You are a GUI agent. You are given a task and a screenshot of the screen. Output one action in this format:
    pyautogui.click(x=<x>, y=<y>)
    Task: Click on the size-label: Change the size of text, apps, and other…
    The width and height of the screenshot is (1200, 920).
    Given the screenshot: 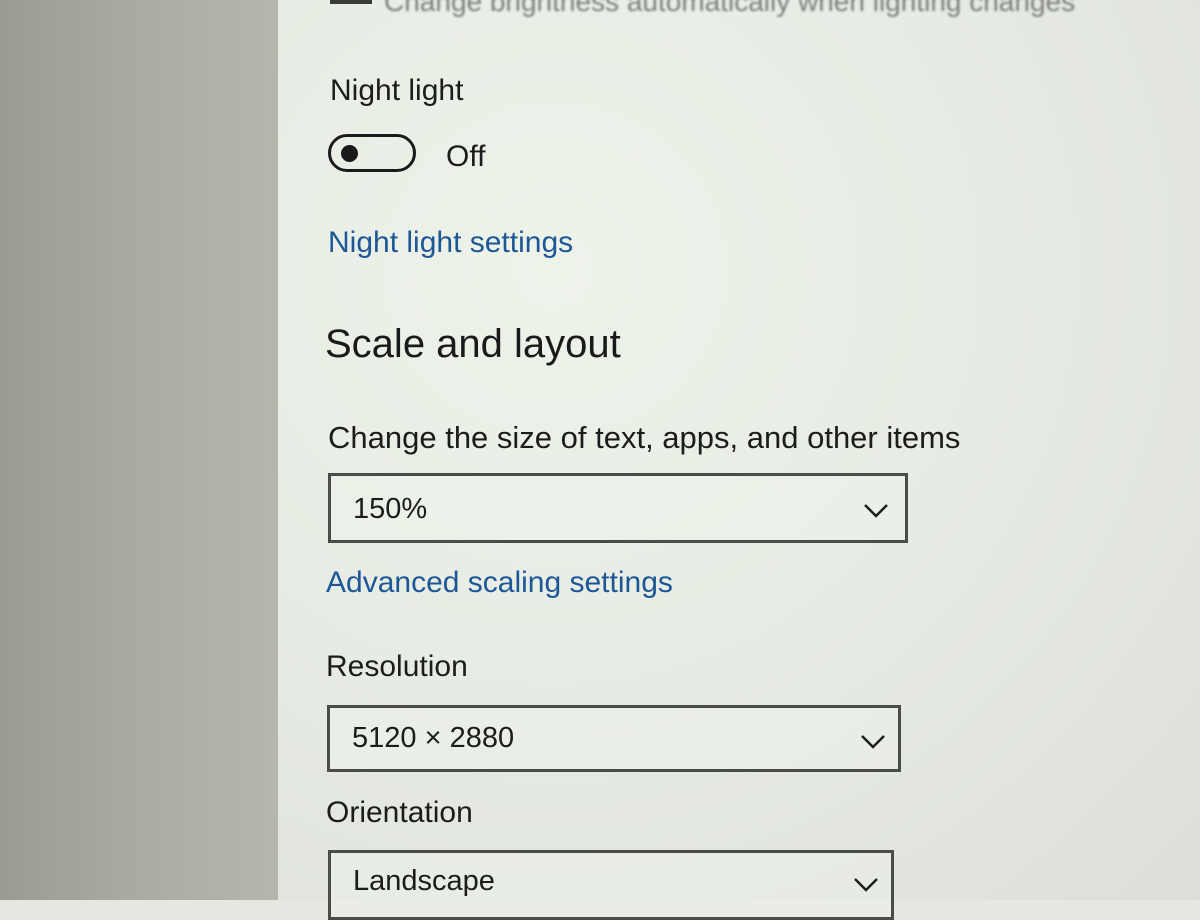 What is the action you would take?
    pyautogui.click(x=644, y=437)
    